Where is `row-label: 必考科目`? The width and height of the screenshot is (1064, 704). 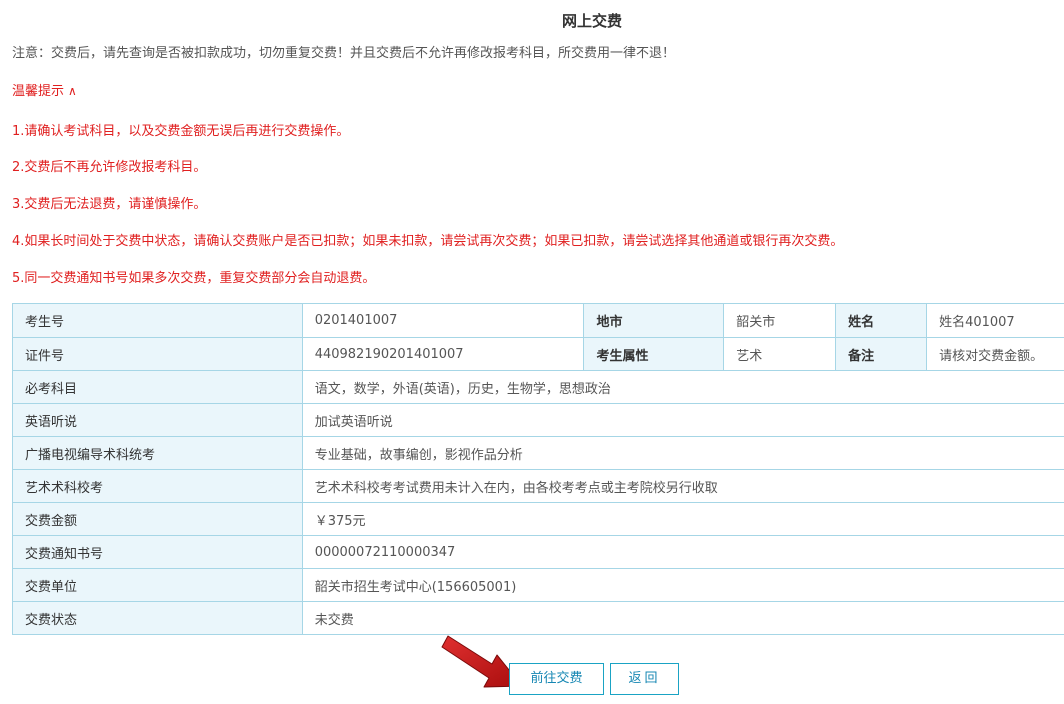 row-label: 必考科目 is located at coordinates (157, 387).